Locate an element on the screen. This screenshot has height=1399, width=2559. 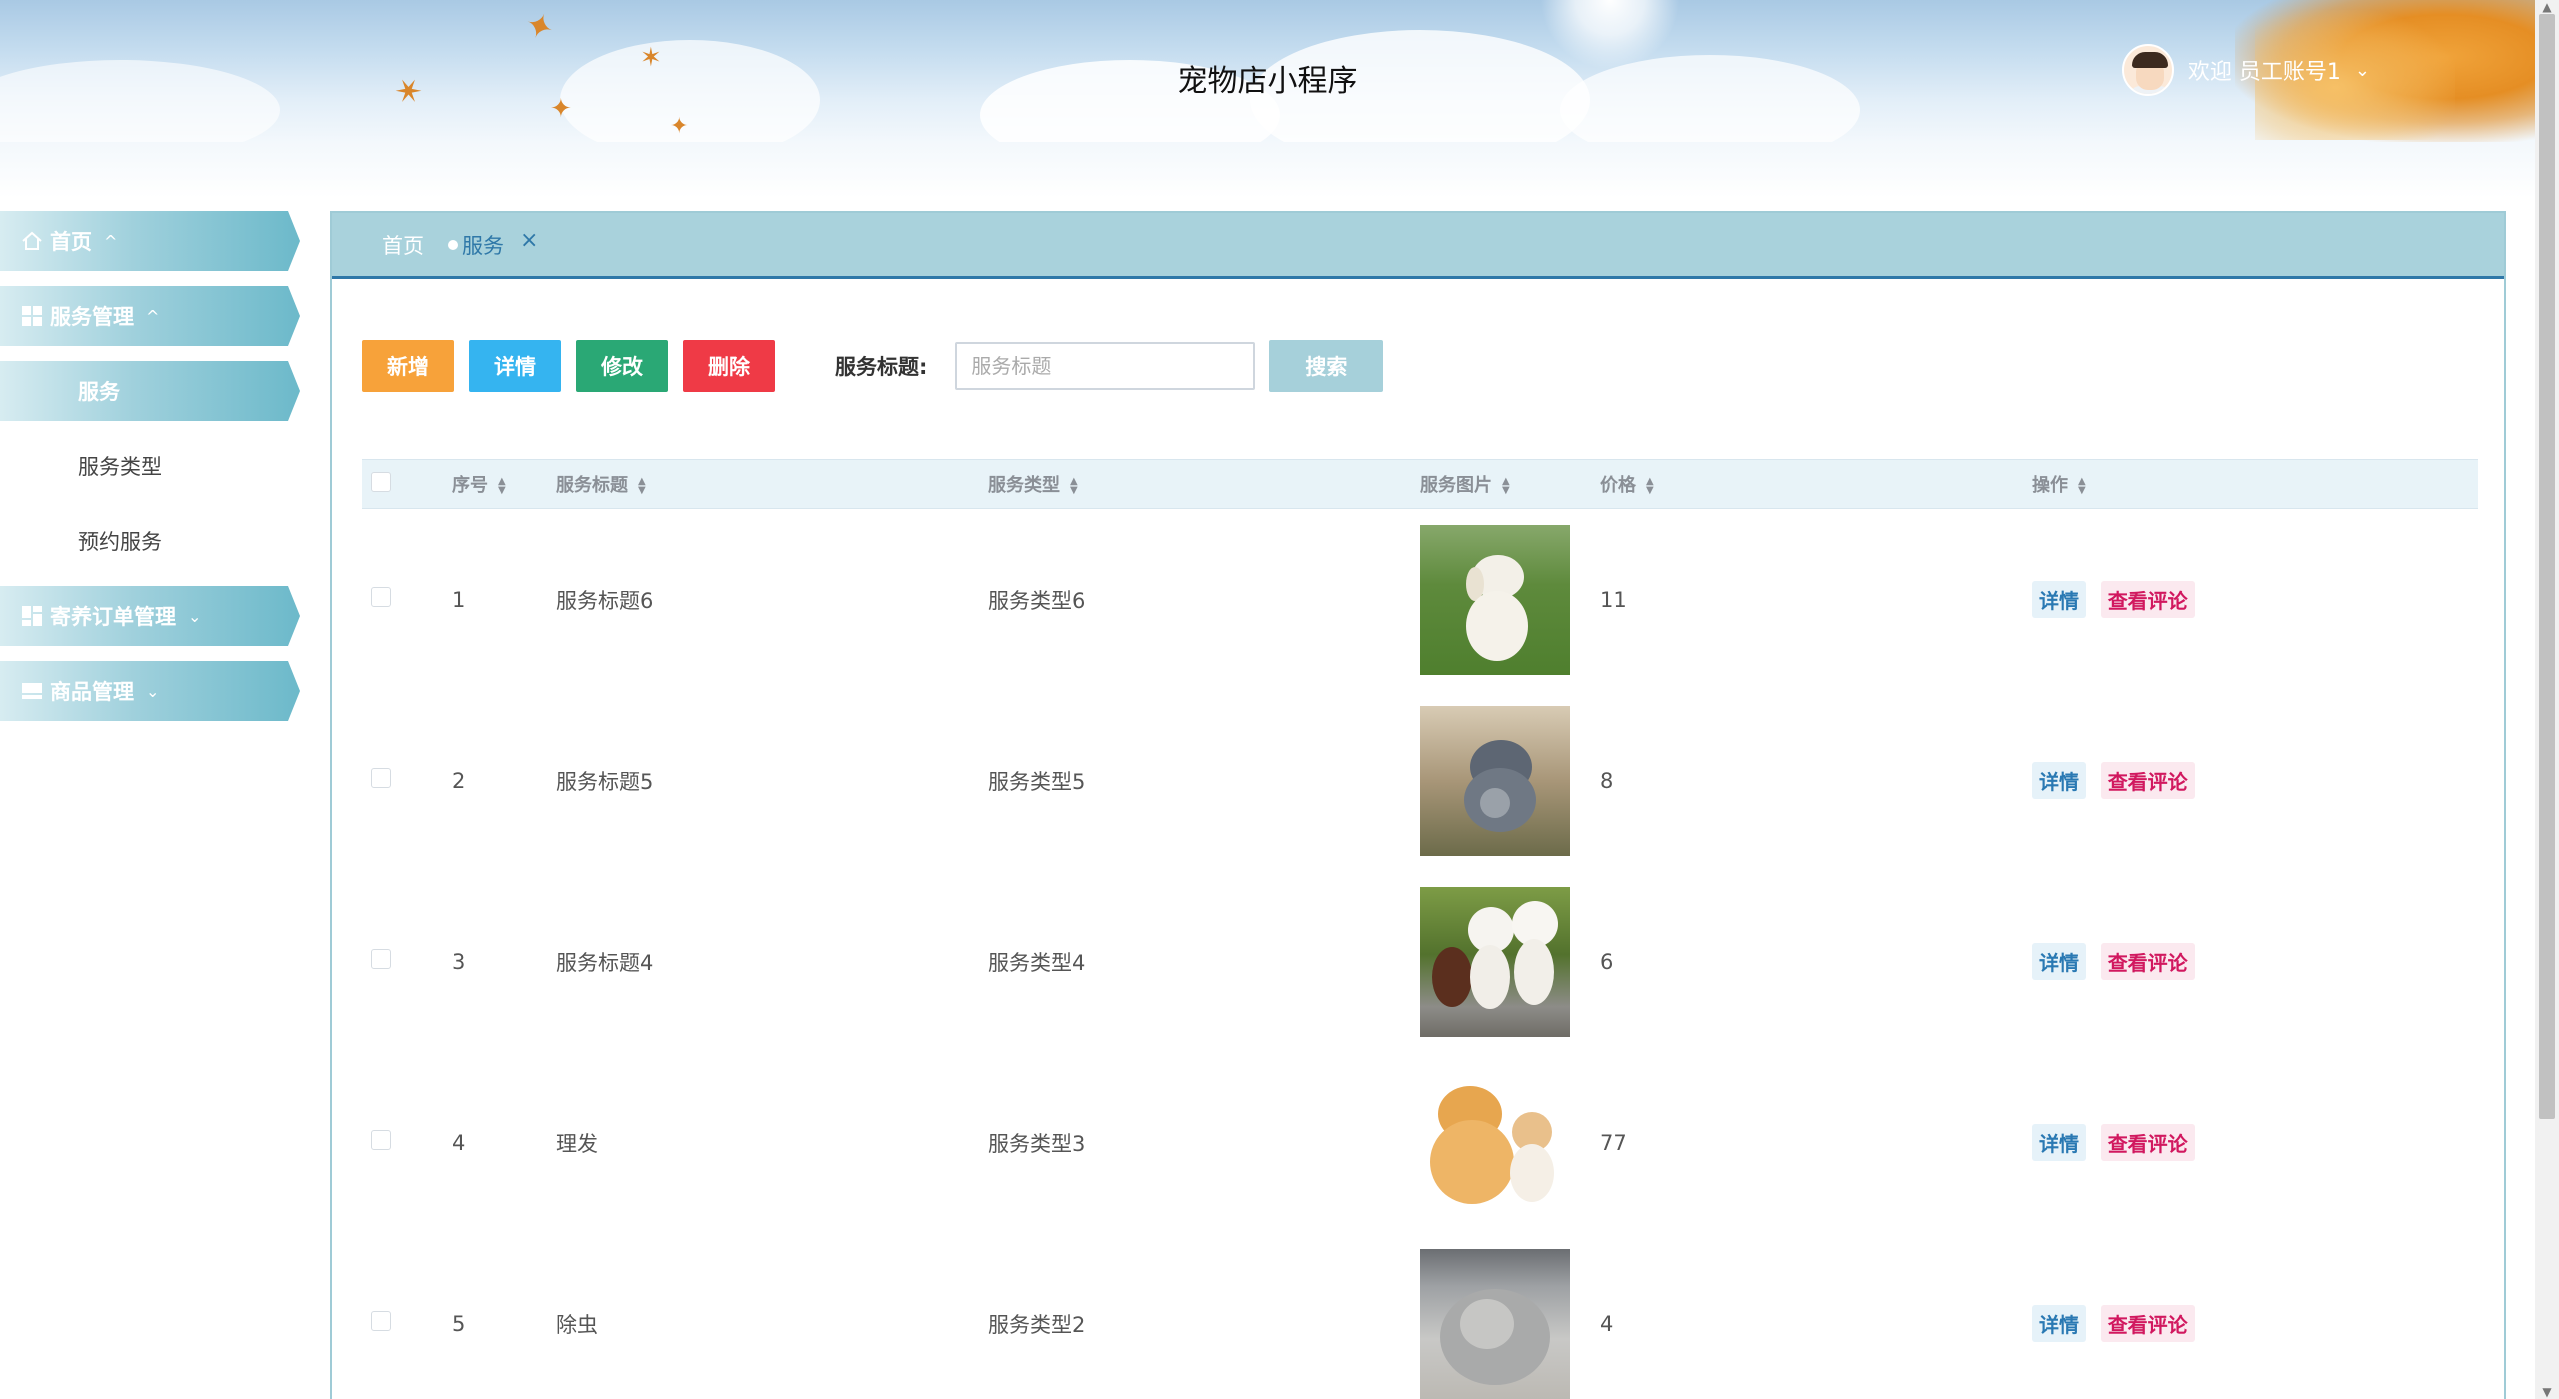
sidebar-item-service: 服务 is located at coordinates (150, 391).